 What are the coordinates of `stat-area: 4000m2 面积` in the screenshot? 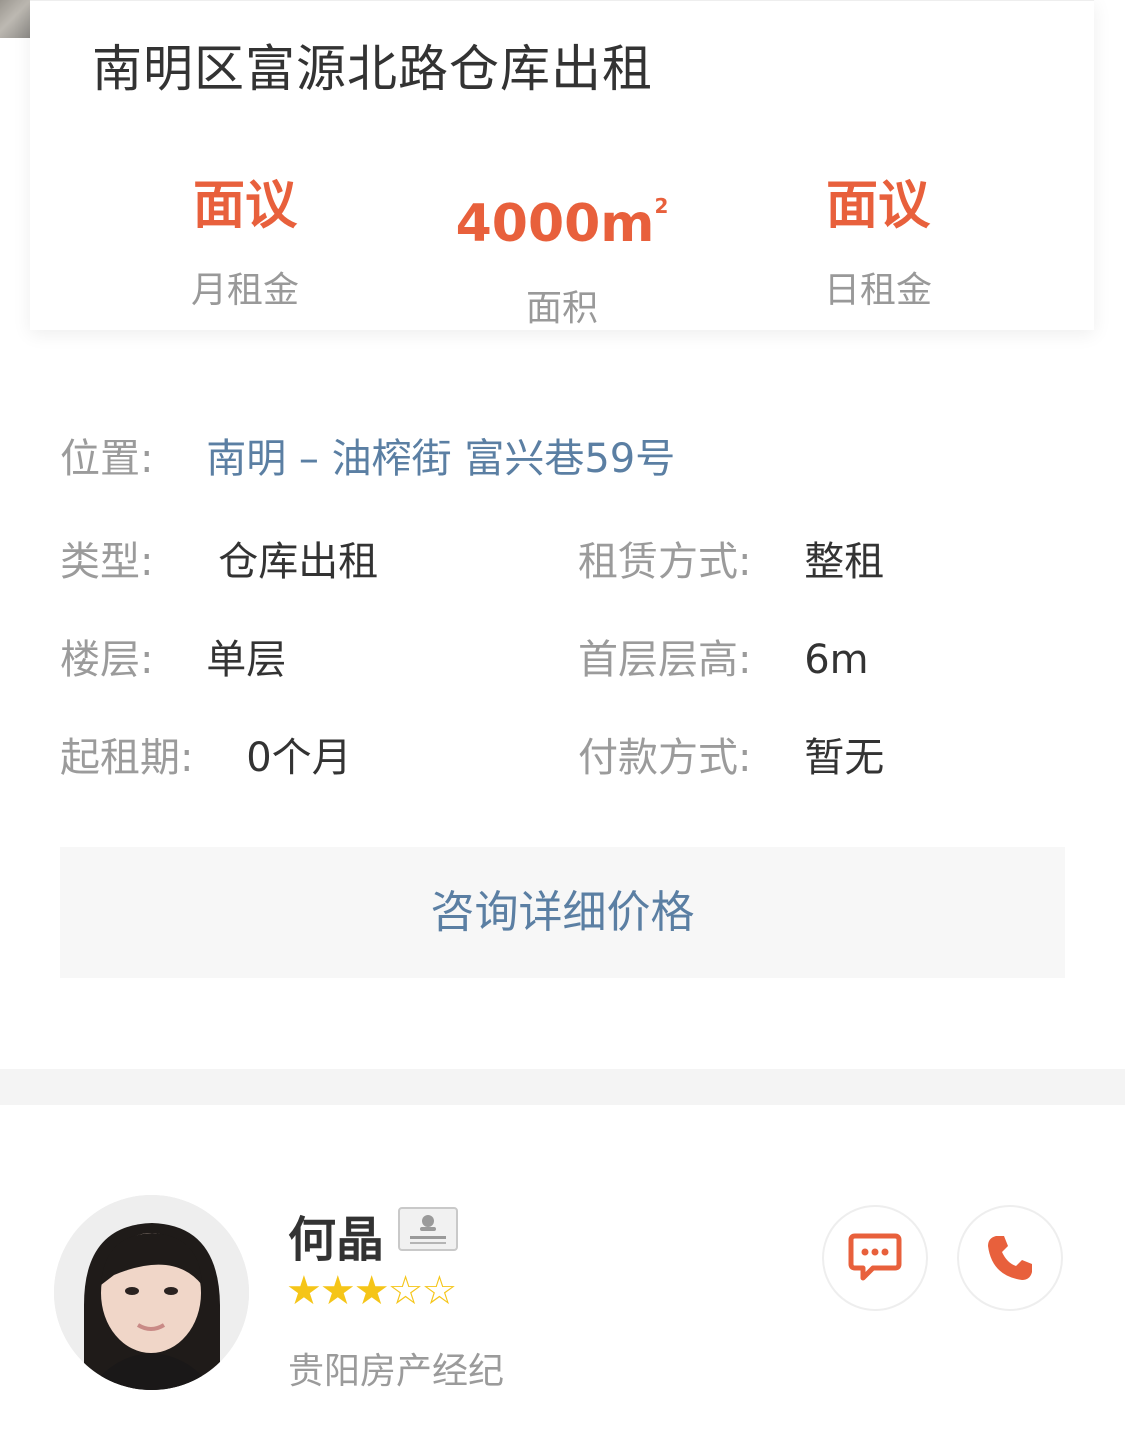 It's located at (562, 251).